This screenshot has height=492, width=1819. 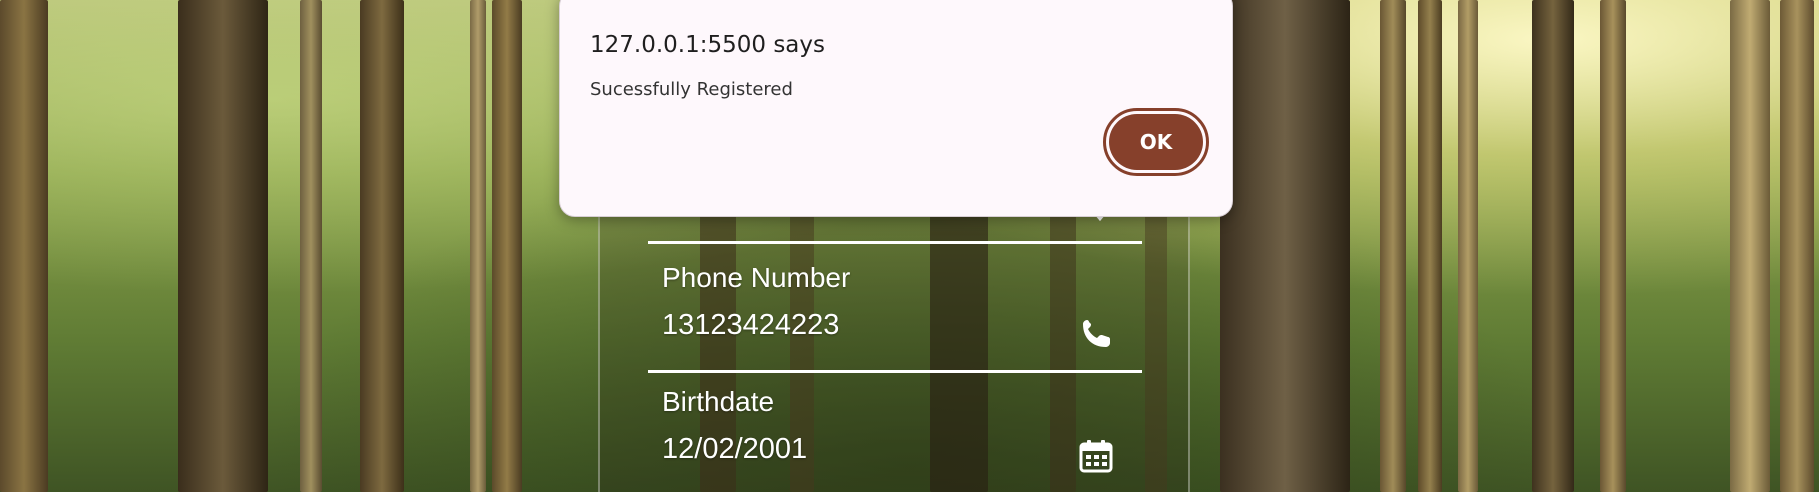 What do you see at coordinates (718, 401) in the screenshot?
I see `birthdate-label: Birthdate` at bounding box center [718, 401].